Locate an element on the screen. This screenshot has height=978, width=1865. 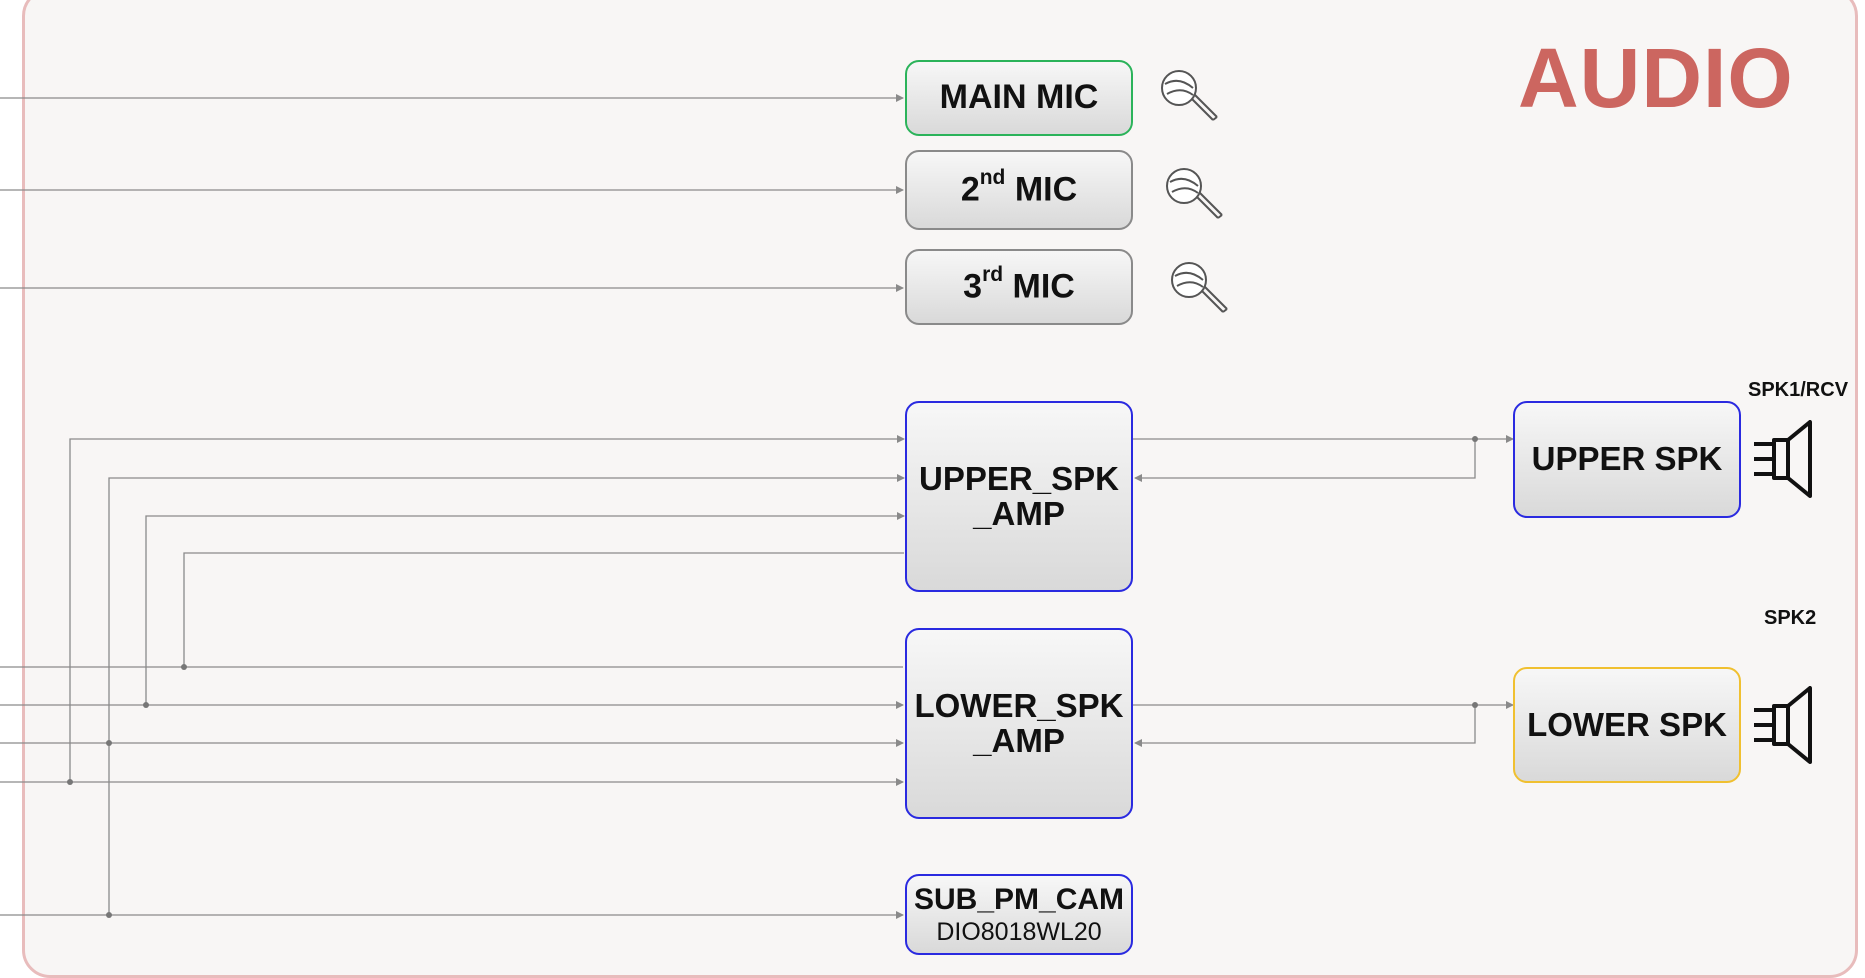
spk1-label: SPK1/RCV is located at coordinates (1798, 390).